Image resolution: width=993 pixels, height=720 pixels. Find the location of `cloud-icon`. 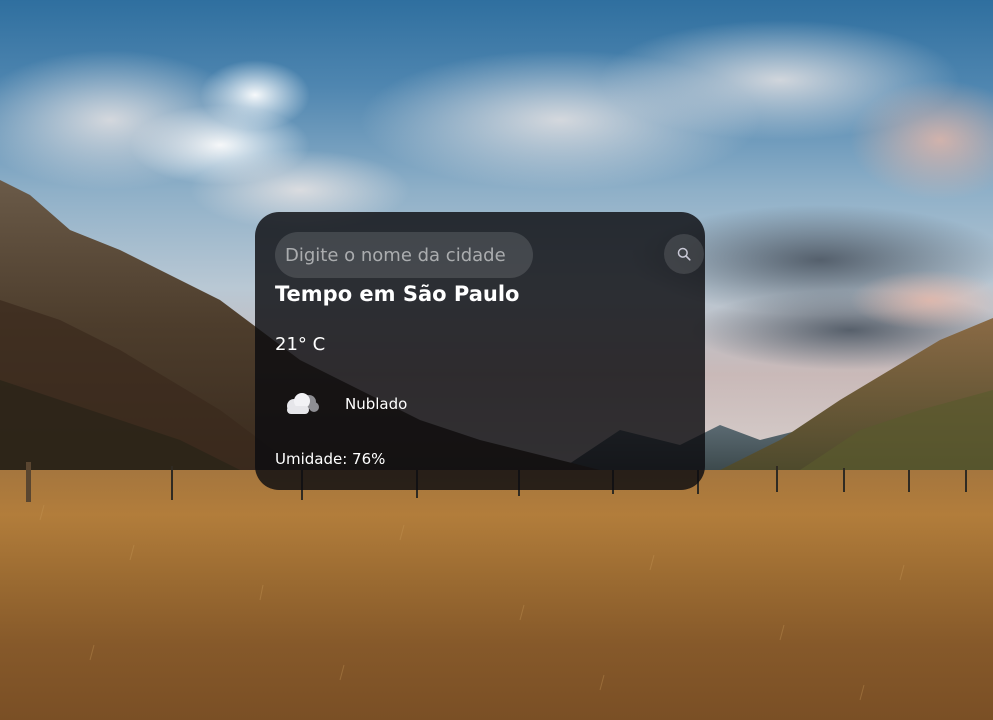

cloud-icon is located at coordinates (303, 403).